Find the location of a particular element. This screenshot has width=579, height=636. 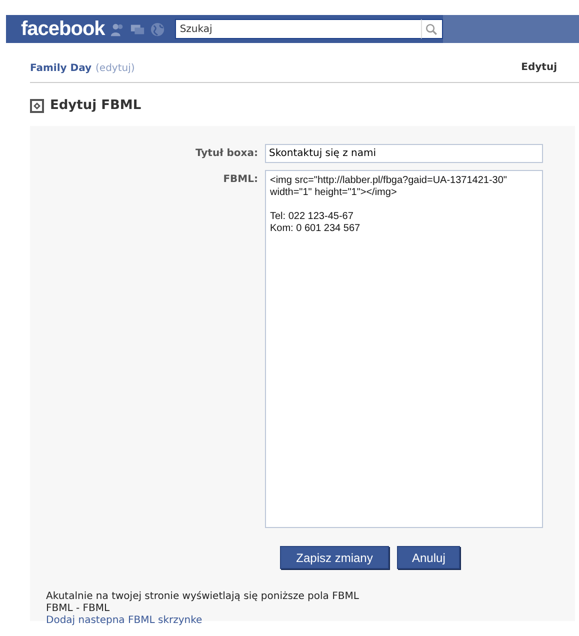

title-input: Skontaktuj się z nami is located at coordinates (404, 153).